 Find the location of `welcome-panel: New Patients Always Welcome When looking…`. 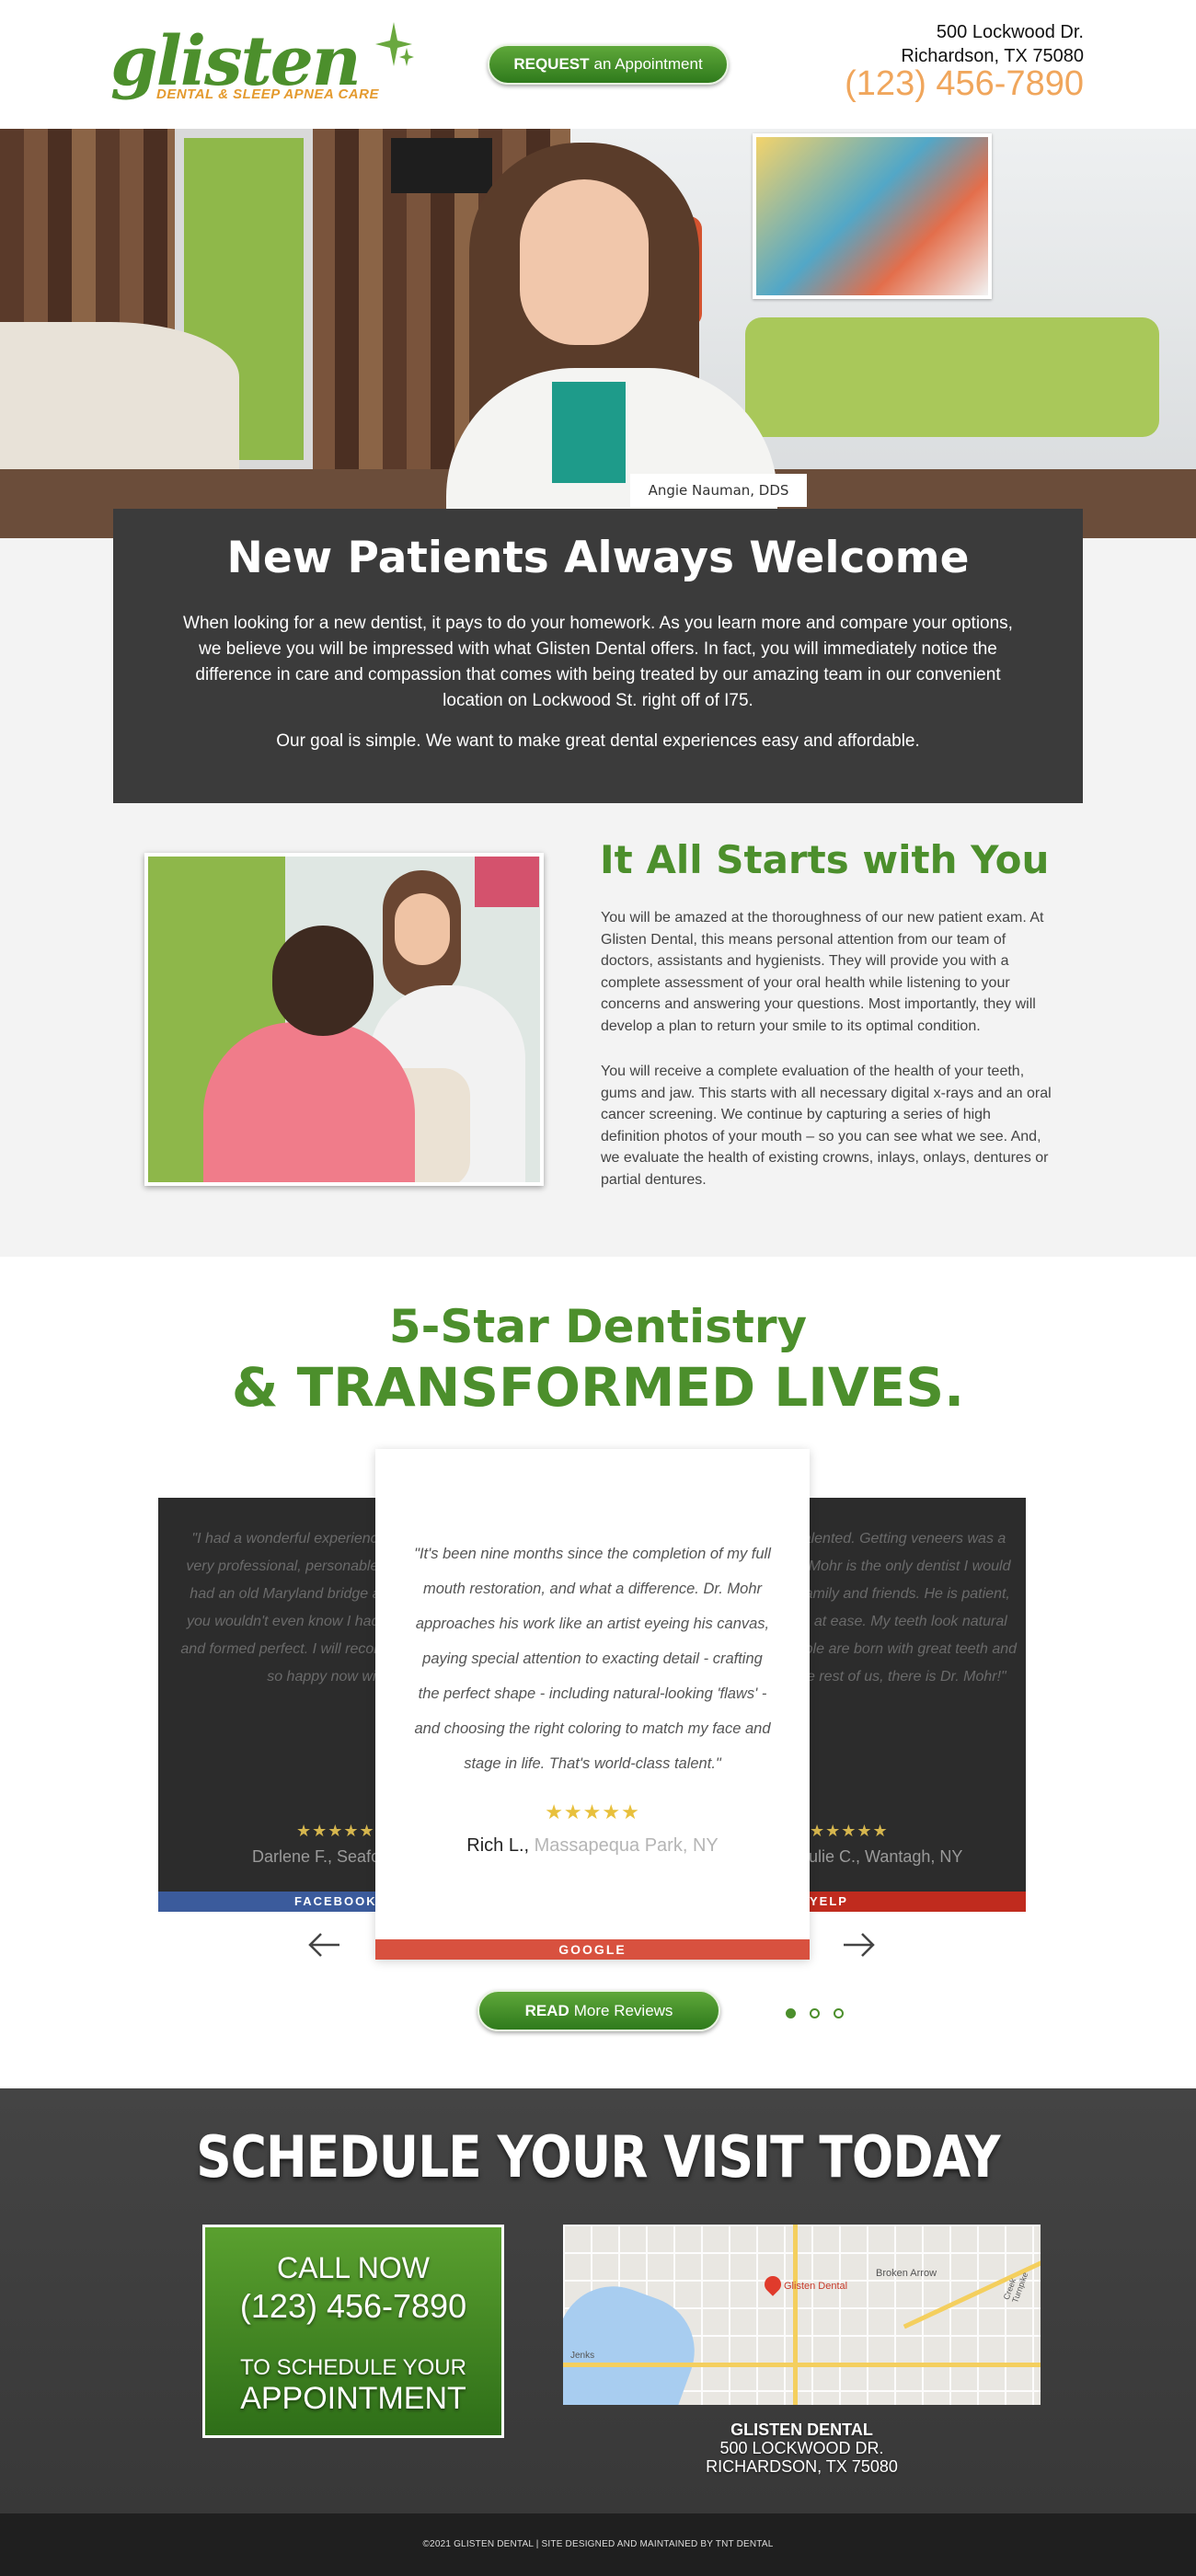

welcome-panel: New Patients Always Welcome When looking… is located at coordinates (598, 656).